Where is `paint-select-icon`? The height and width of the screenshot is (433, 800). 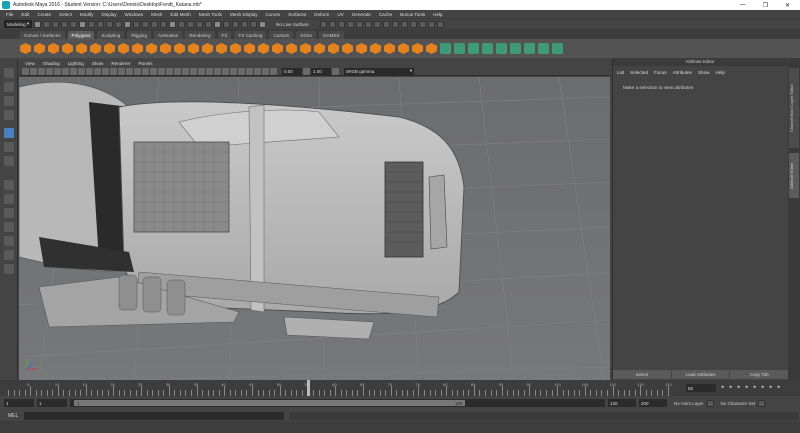
paint-select-icon is located at coordinates (9, 101).